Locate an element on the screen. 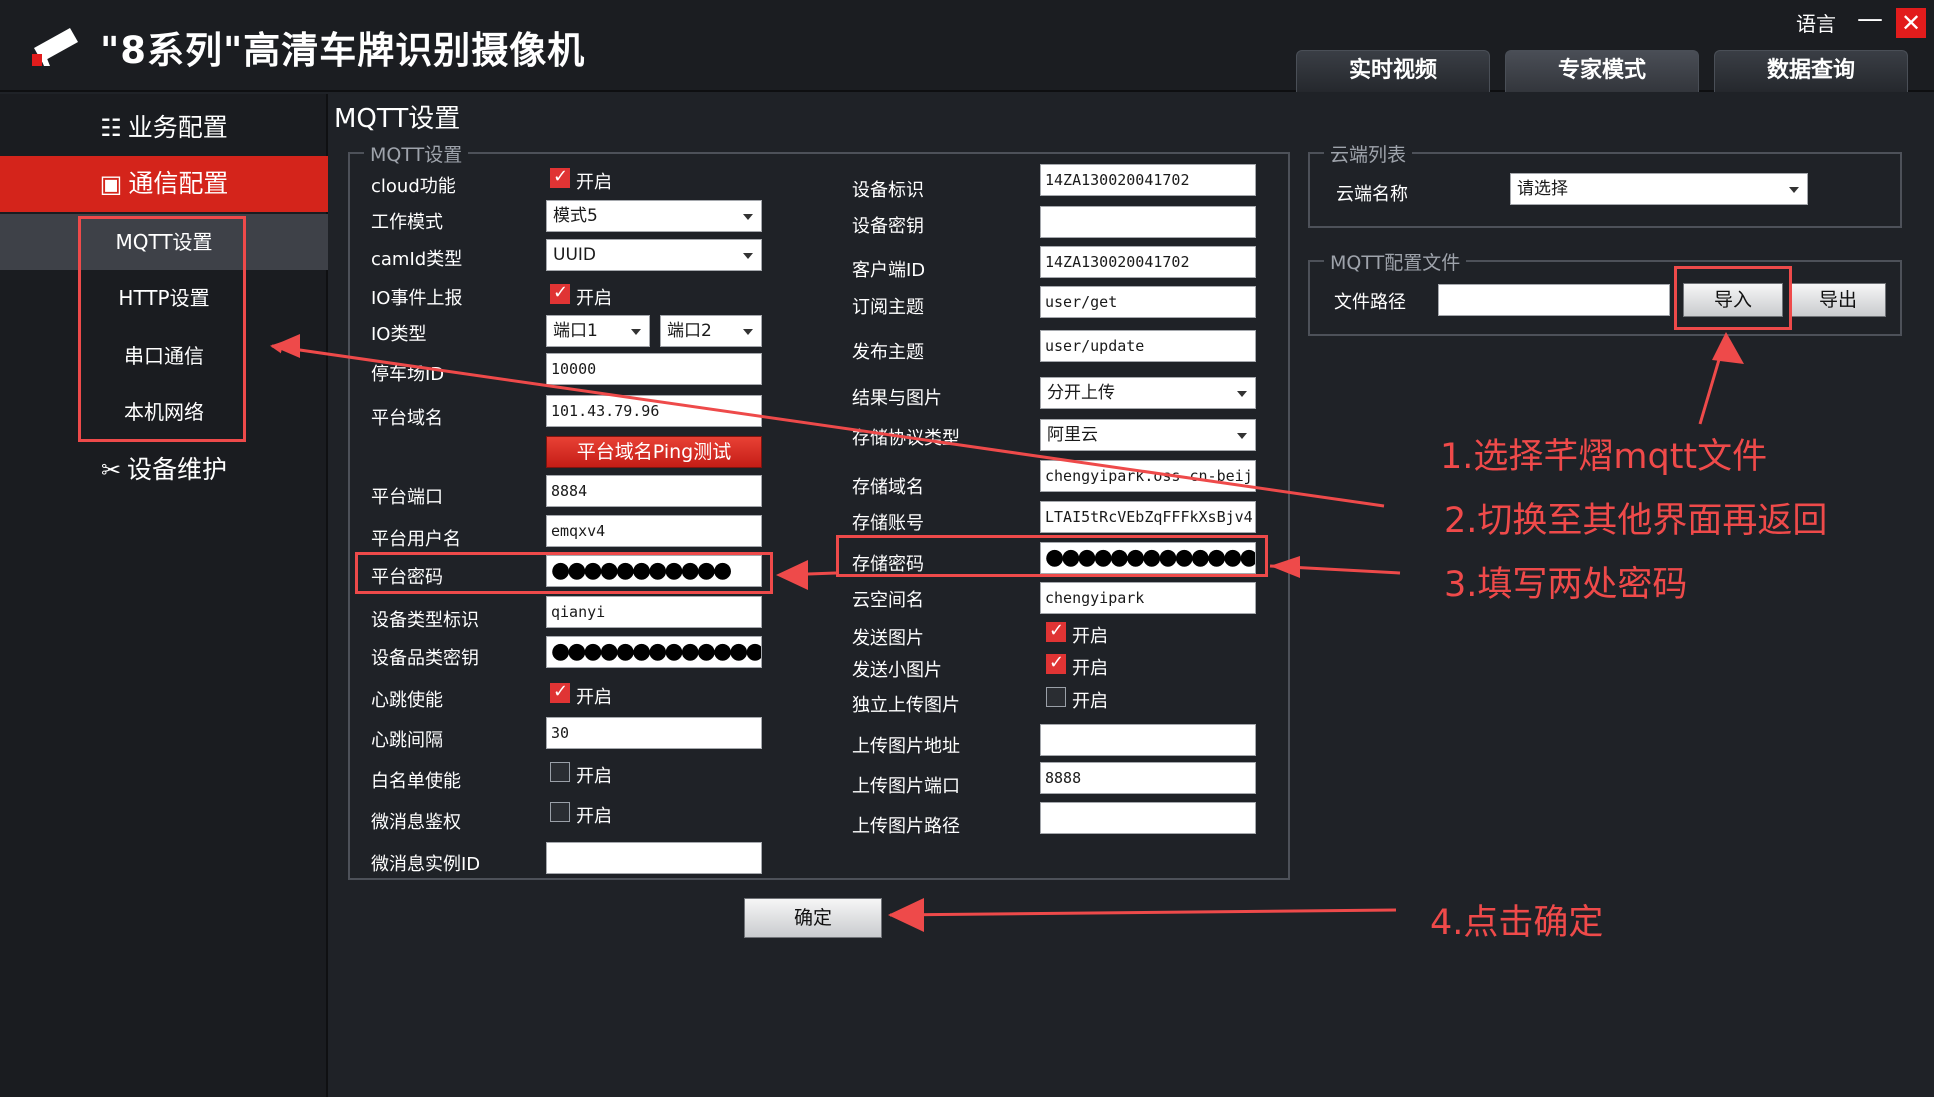 This screenshot has height=1097, width=1934. send-image-label: 发送图片 is located at coordinates (888, 638).